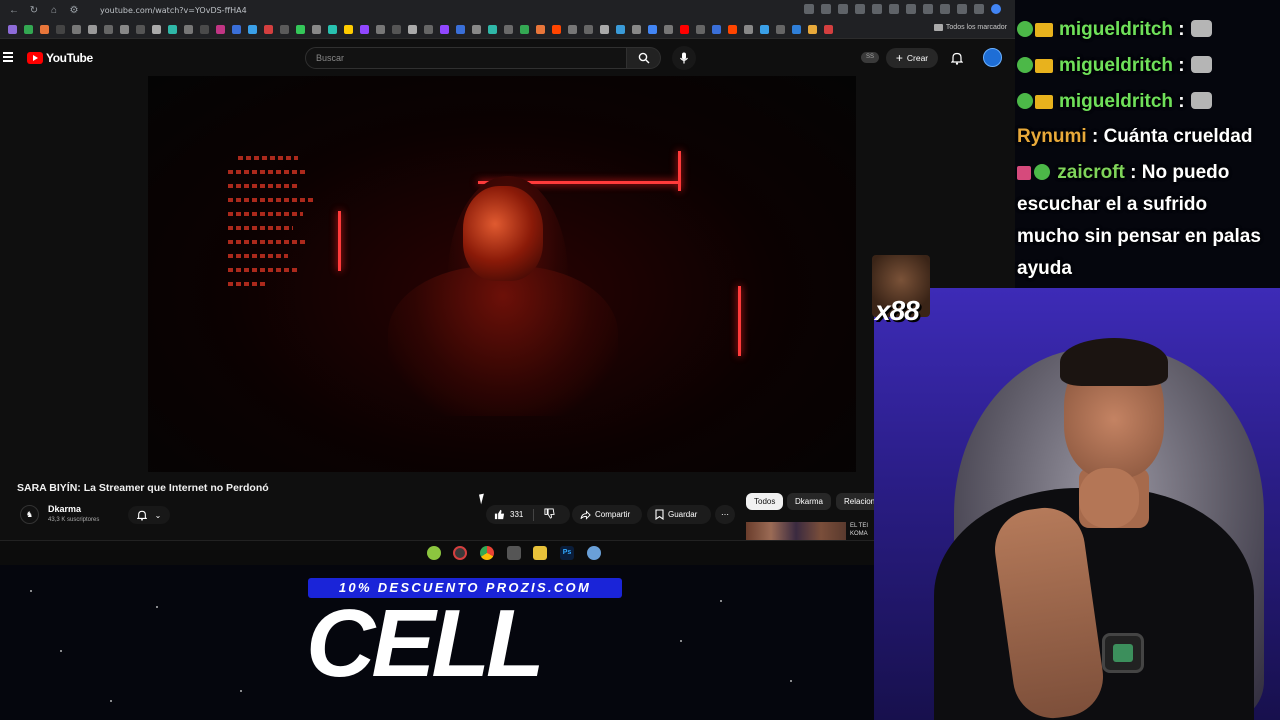  I want to click on search-button, so click(644, 58).